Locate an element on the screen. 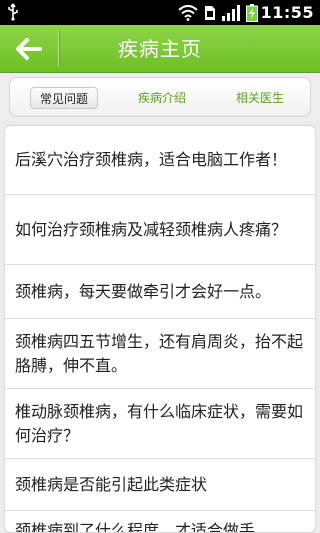  status-time: 11:55 is located at coordinates (287, 12).